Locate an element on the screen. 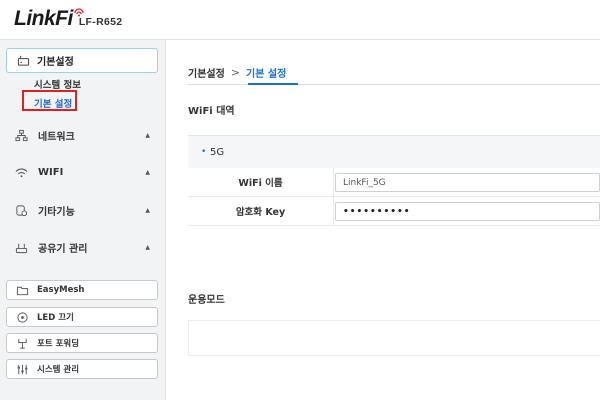 The image size is (600, 400). header: LinkFi LF-R652 is located at coordinates (300, 20).